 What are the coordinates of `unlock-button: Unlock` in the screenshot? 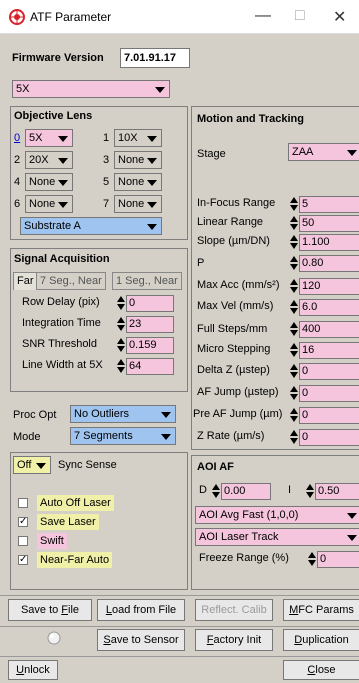 It's located at (33, 670).